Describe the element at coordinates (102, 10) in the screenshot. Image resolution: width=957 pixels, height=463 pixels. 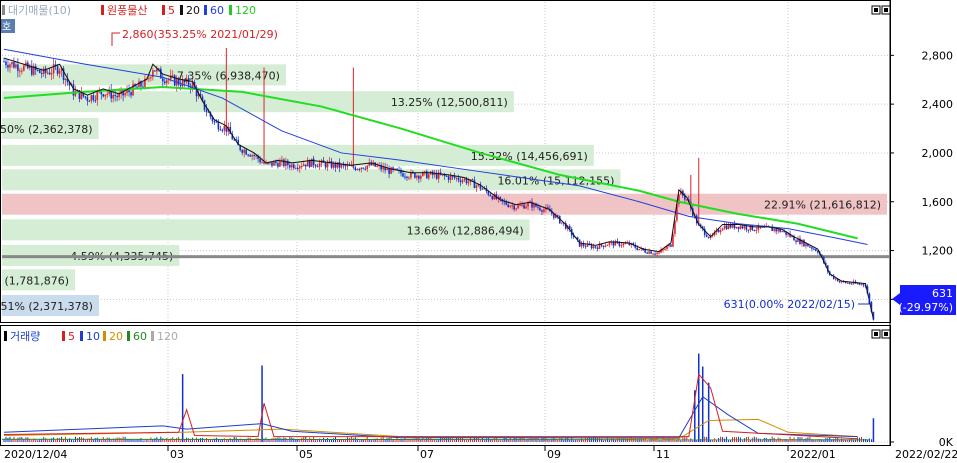
I see `legend-marker-price` at that location.